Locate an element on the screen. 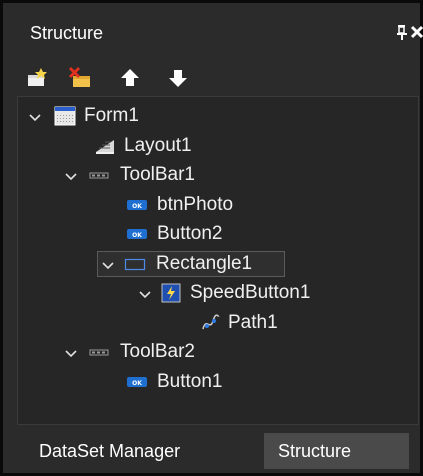 Image resolution: width=423 pixels, height=476 pixels. tree-node-layout1: Layout1 is located at coordinates (126, 146).